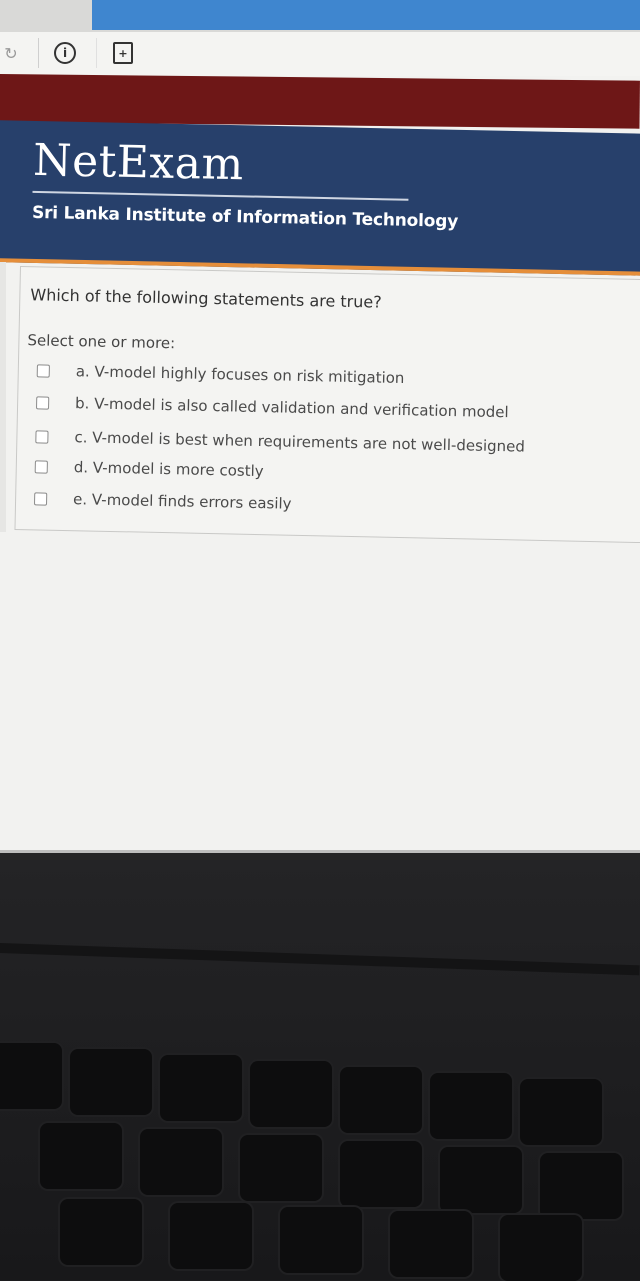  What do you see at coordinates (320, 959) in the screenshot?
I see `laptop-hinge` at bounding box center [320, 959].